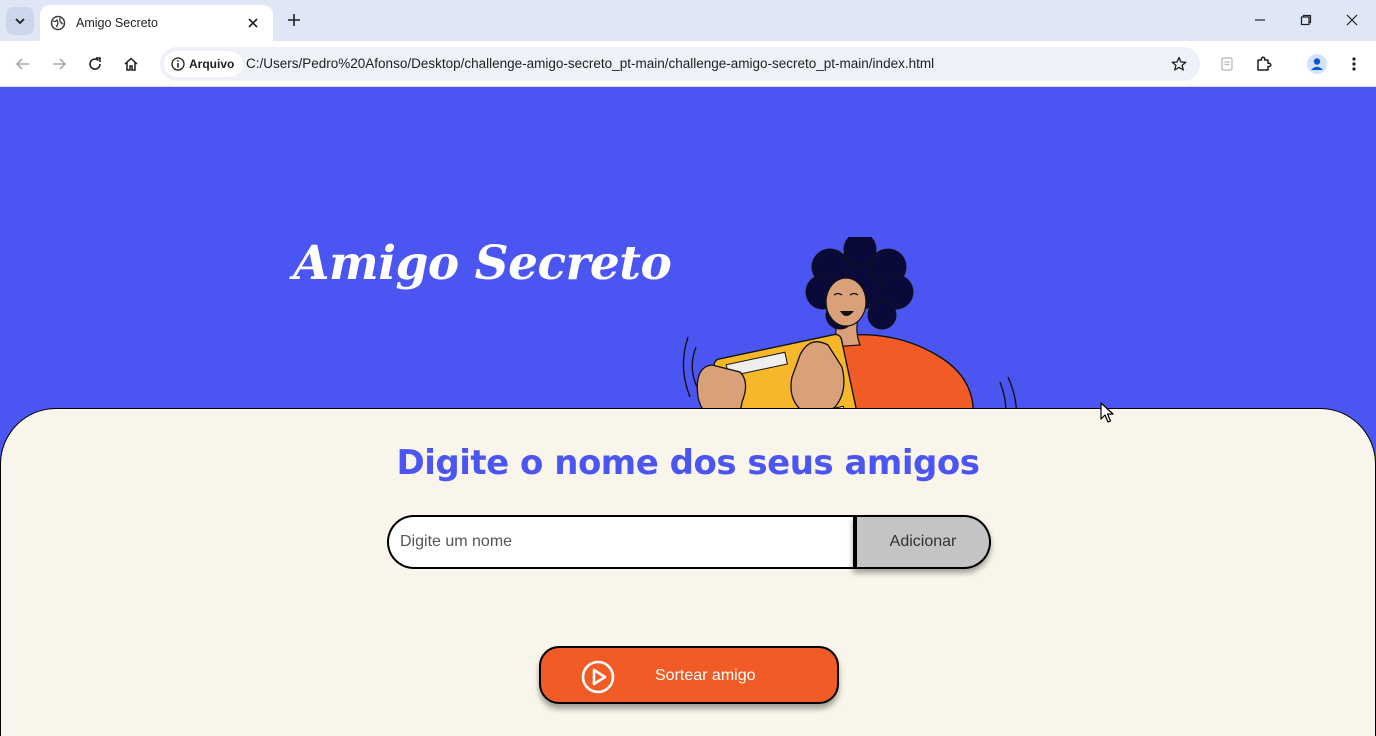 Image resolution: width=1376 pixels, height=736 pixels. I want to click on extension-icon, so click(1264, 63).